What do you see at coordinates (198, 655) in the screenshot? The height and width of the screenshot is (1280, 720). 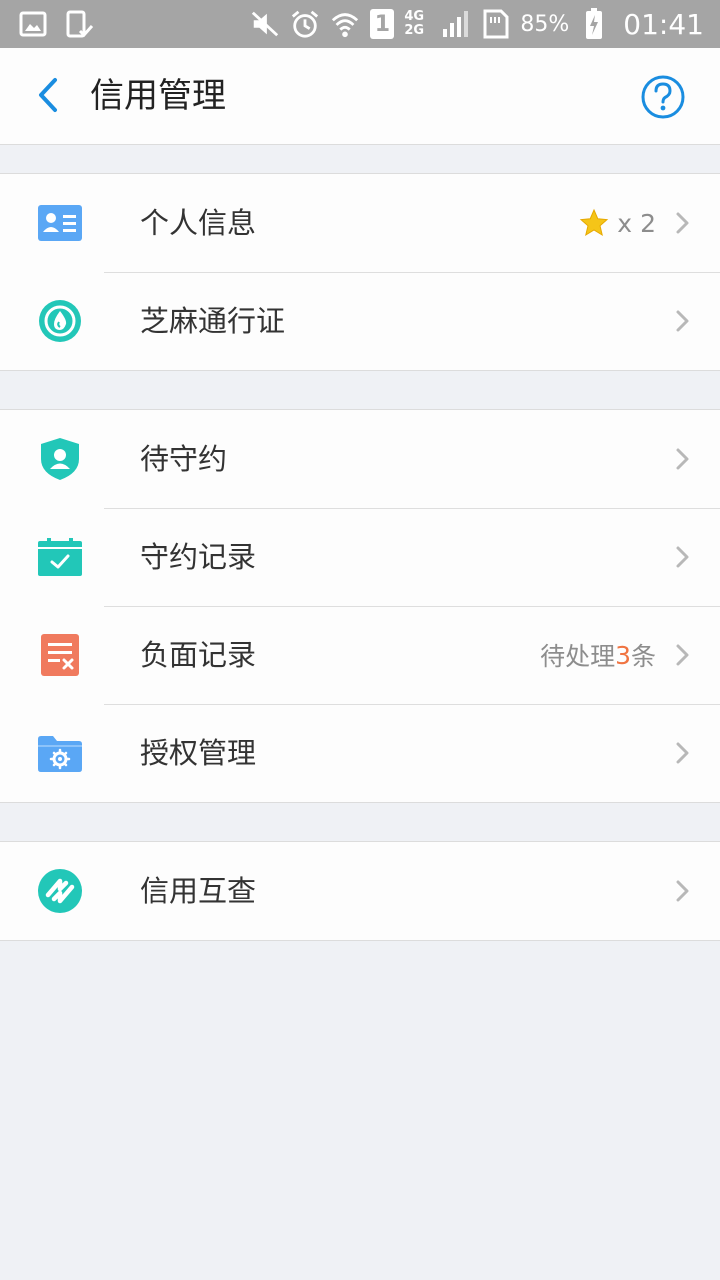 I see `list-item-label: 负面记录` at bounding box center [198, 655].